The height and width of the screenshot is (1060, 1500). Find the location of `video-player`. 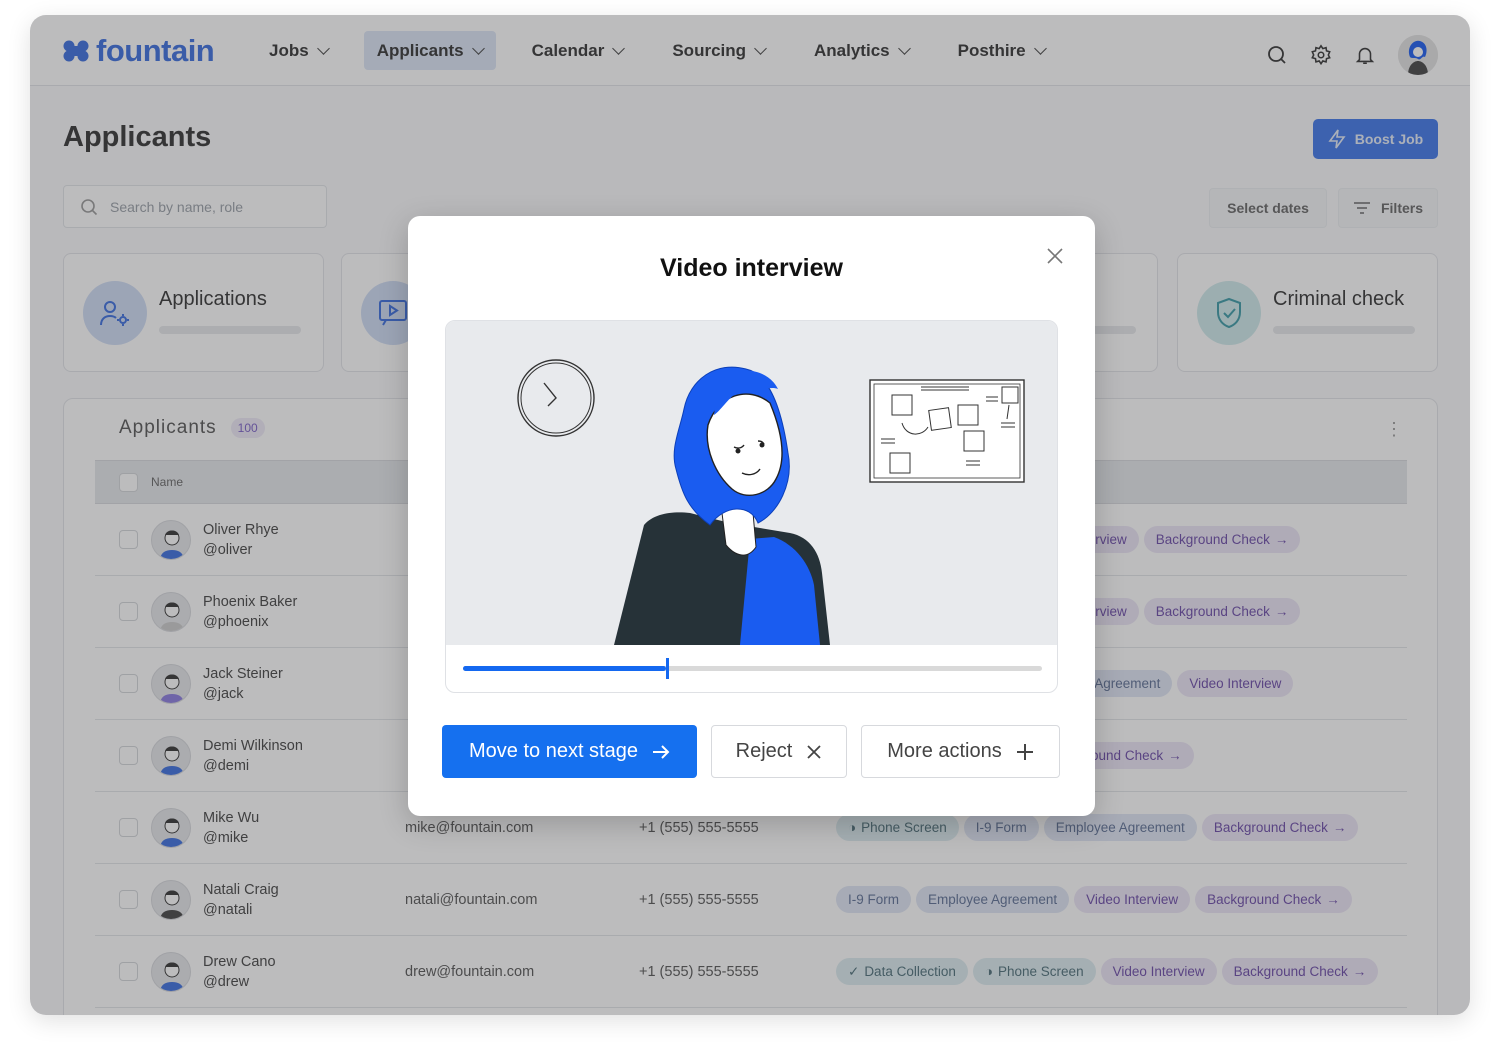

video-player is located at coordinates (751, 506).